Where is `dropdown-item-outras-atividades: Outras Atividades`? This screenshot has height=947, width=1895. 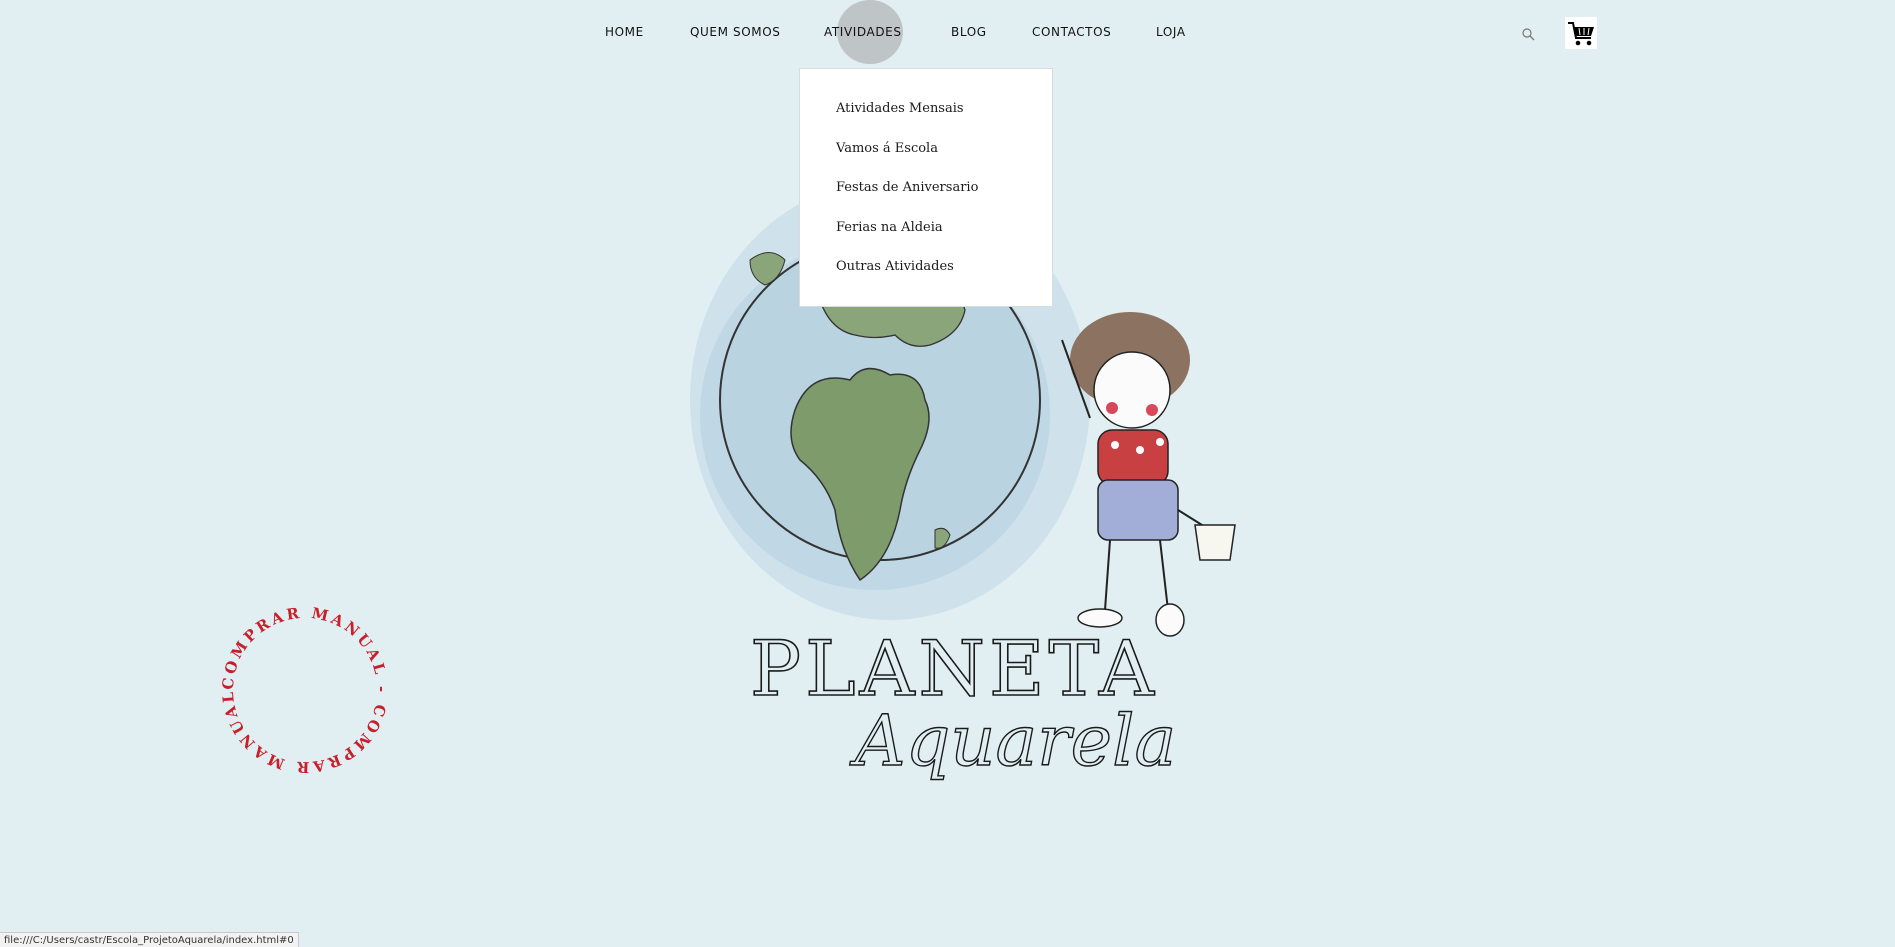
dropdown-item-outras-atividades: Outras Atividades is located at coordinates (895, 266).